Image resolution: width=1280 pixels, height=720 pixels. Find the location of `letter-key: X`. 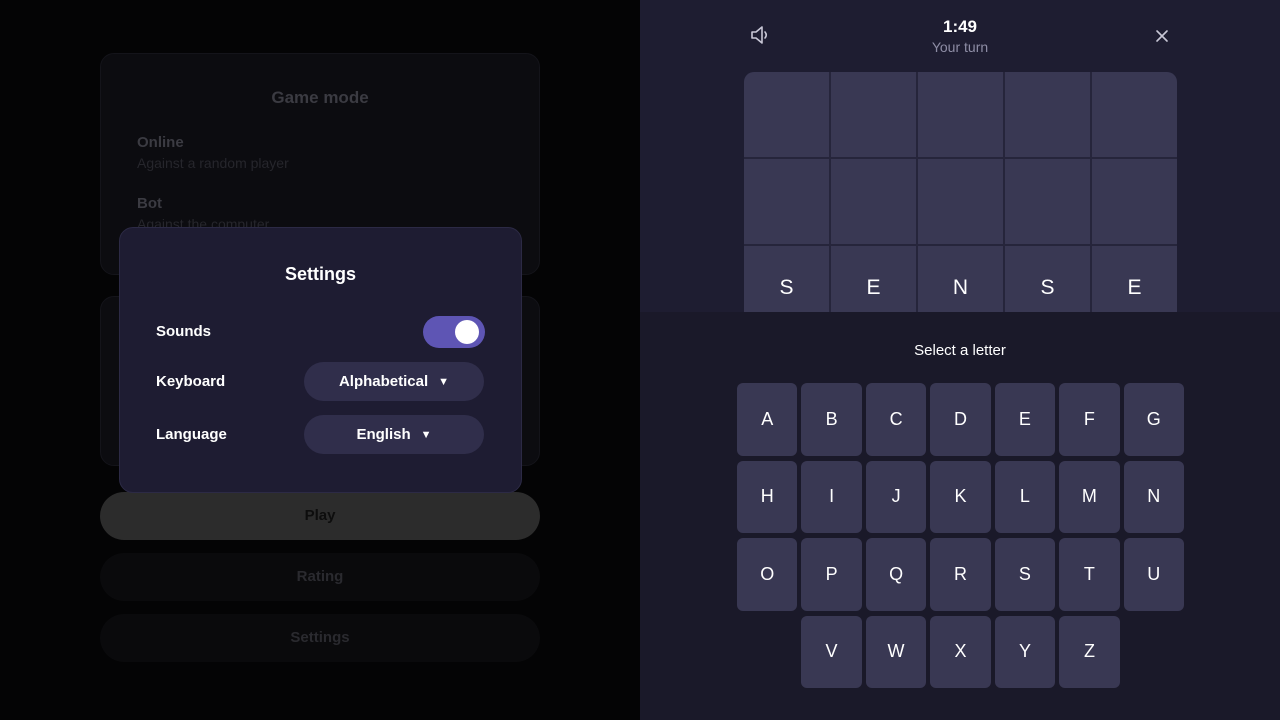

letter-key: X is located at coordinates (960, 651).